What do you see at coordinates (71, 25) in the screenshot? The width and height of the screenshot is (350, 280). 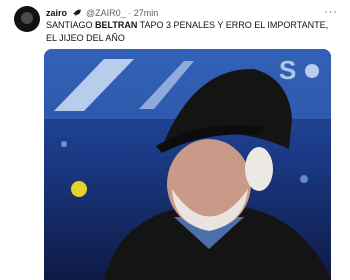 I see `tweet-text-start: SANTIAGO` at bounding box center [71, 25].